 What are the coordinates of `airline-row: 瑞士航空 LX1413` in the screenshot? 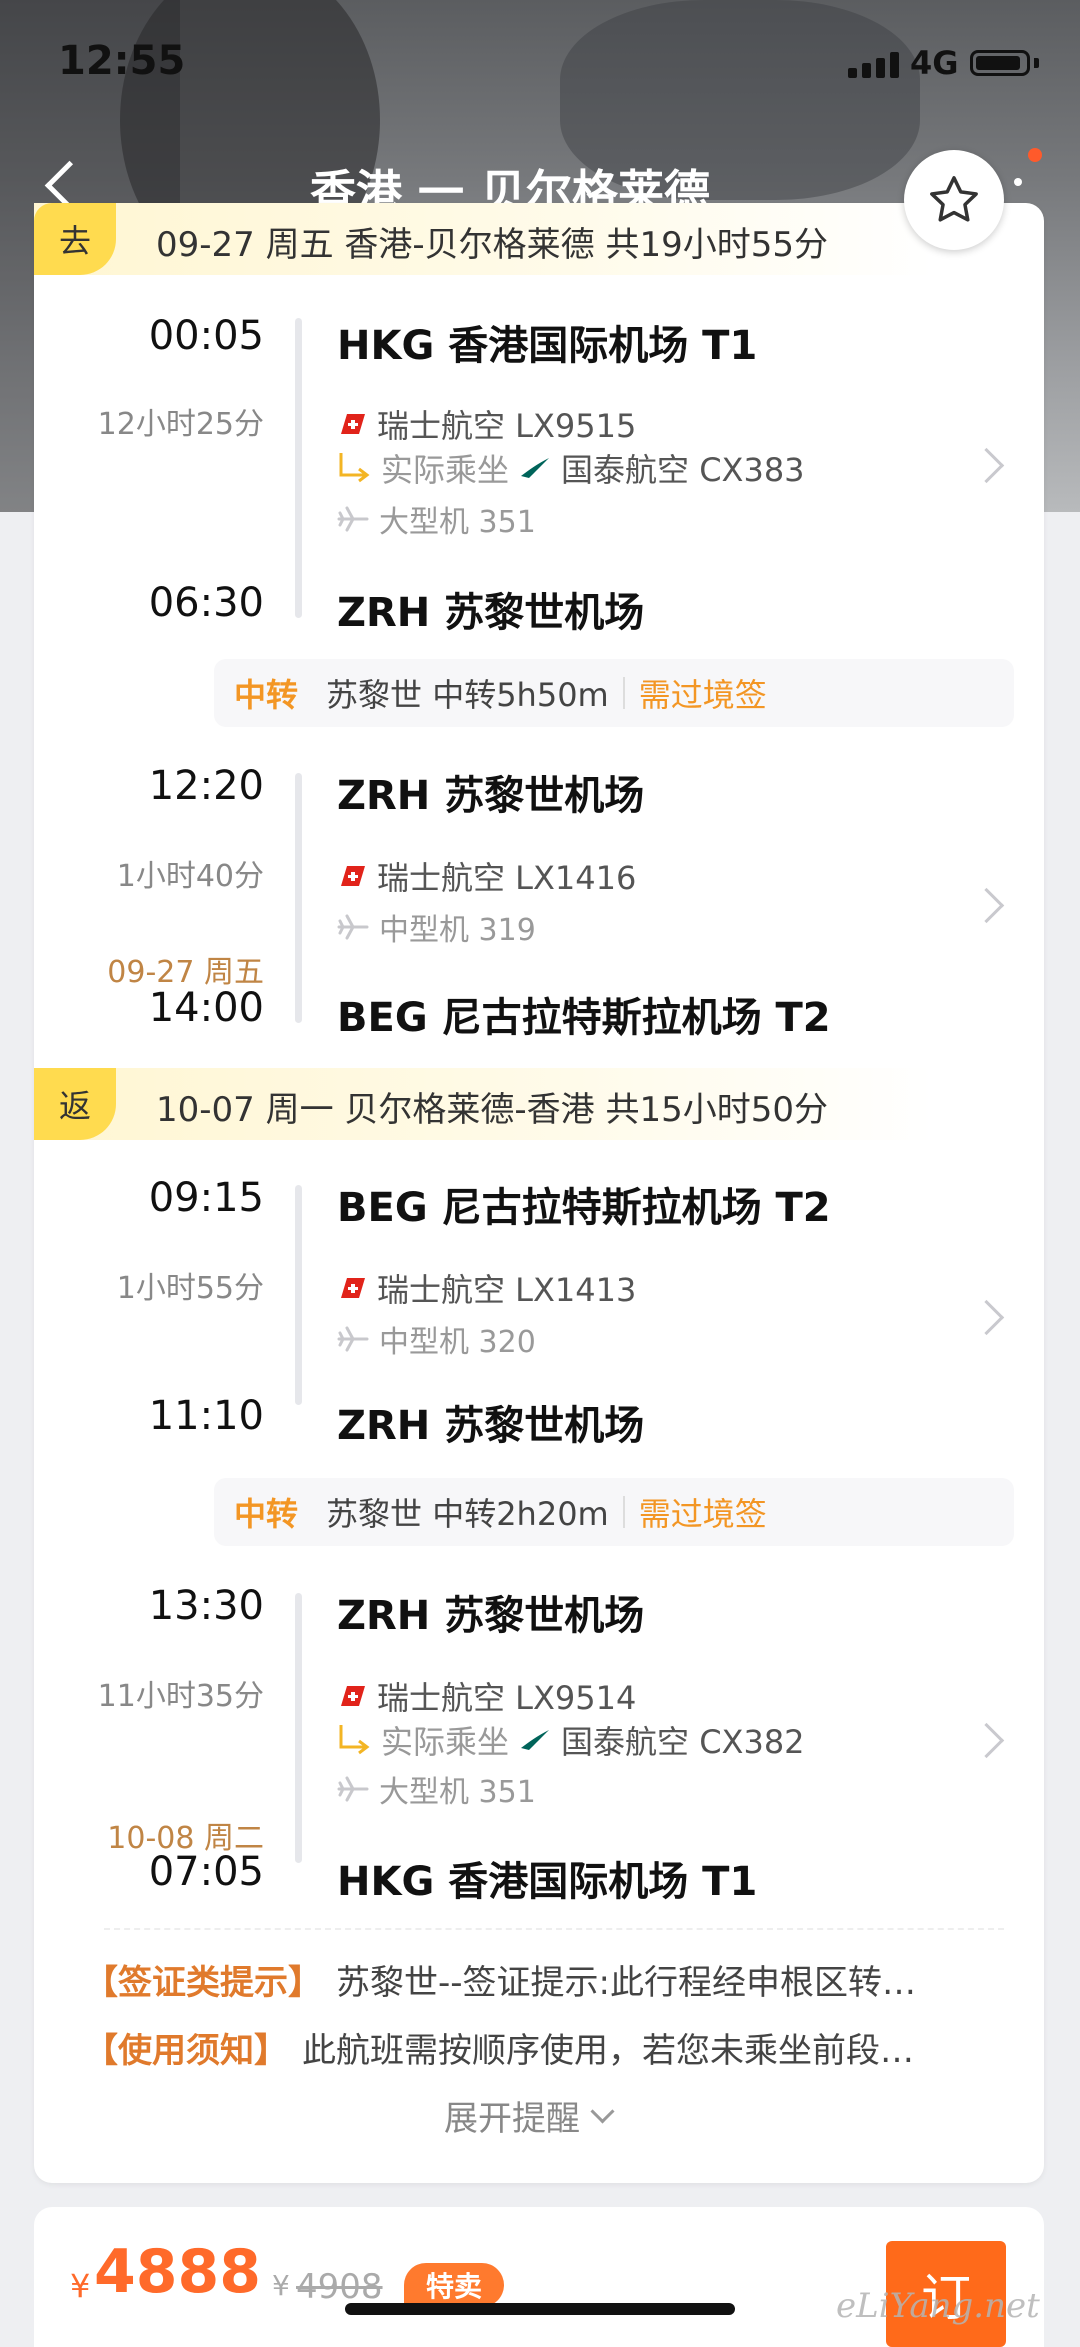 It's located at (486, 1288).